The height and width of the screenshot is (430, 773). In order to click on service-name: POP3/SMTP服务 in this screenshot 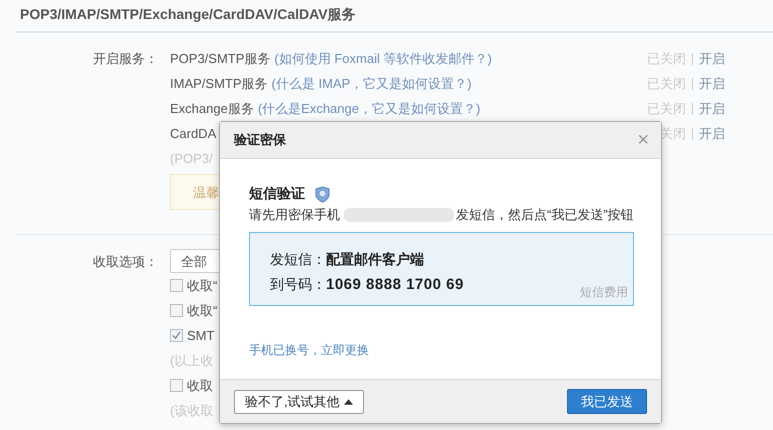, I will do `click(220, 59)`.